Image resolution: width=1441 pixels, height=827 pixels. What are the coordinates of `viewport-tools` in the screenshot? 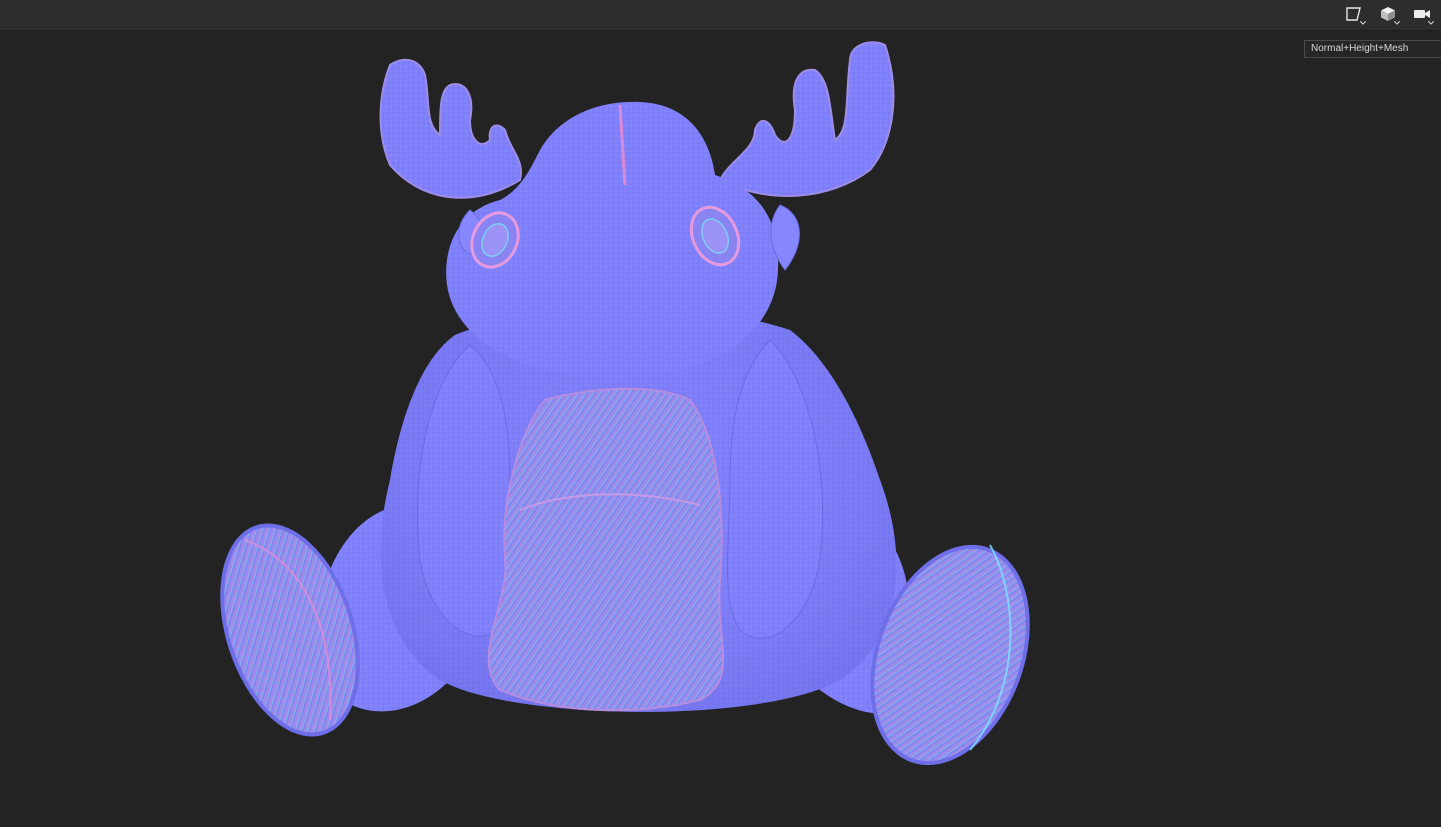 It's located at (1388, 14).